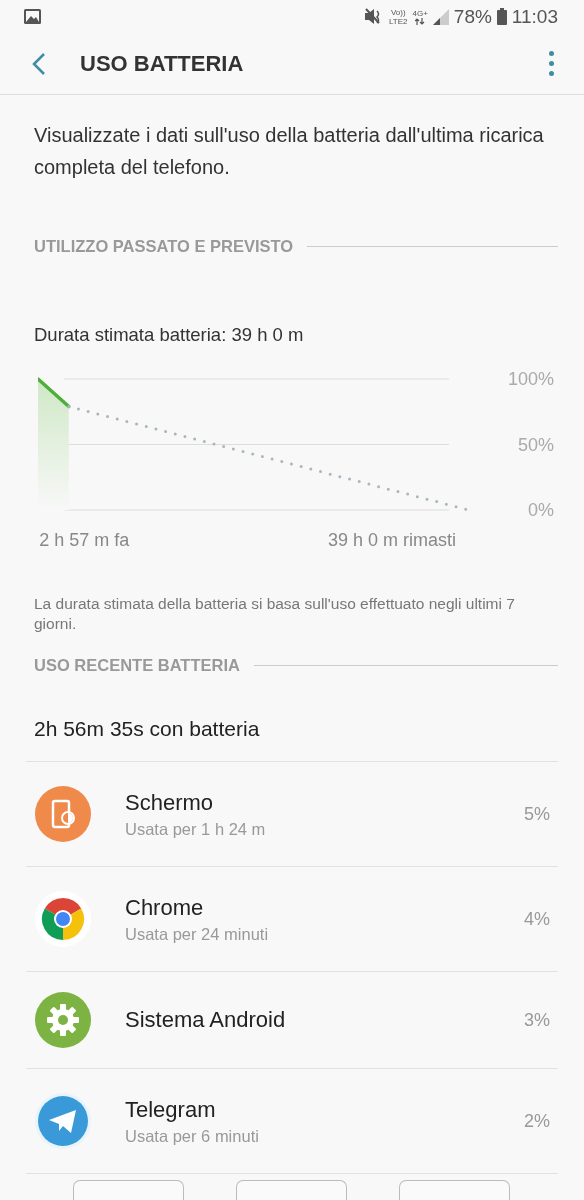 The height and width of the screenshot is (1200, 584). I want to click on usage-percent: 2%, so click(537, 1121).